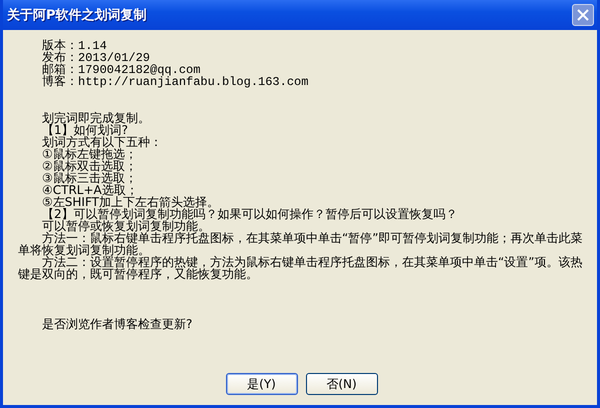  I want to click on help-text: 【1】如何划词?, so click(84, 130).